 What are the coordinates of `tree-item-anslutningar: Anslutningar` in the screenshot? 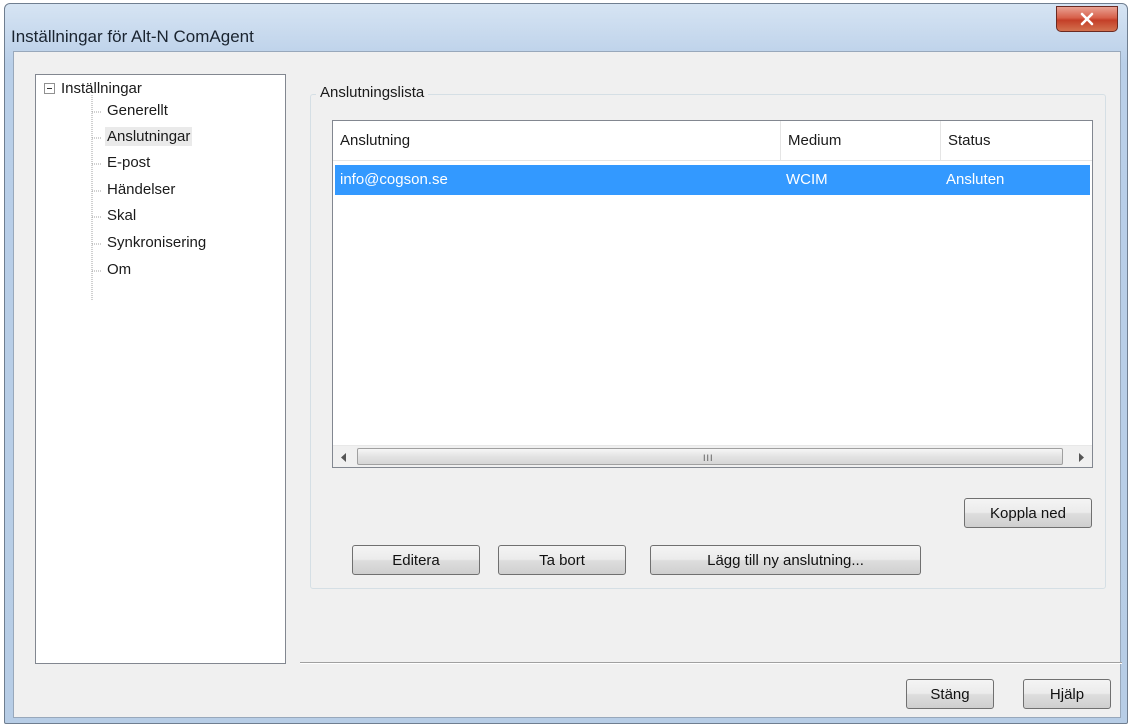 It's located at (149, 136).